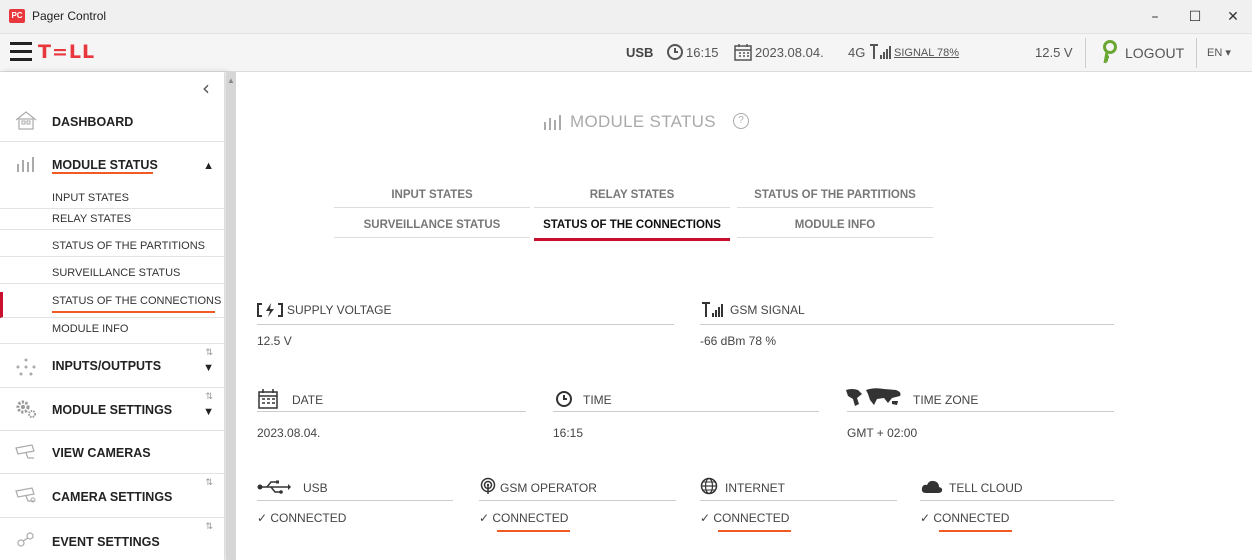 The image size is (1252, 560). I want to click on submenu-input-states: INPUT STATES, so click(112, 199).